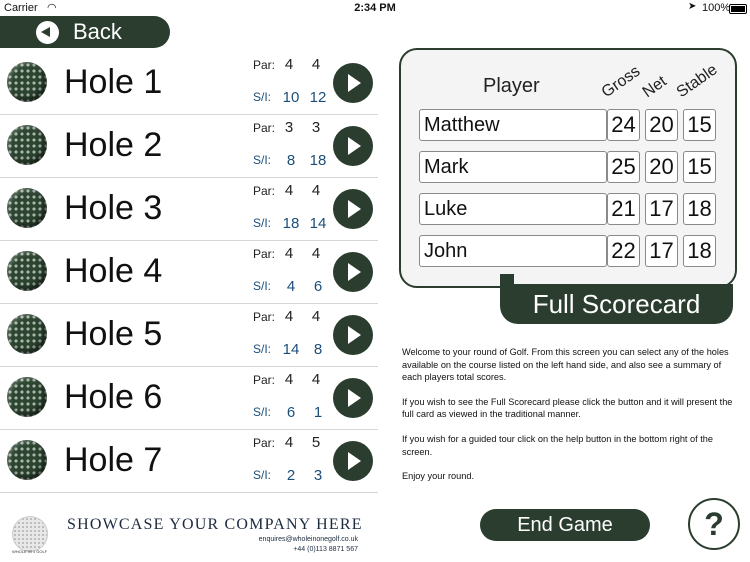  I want to click on gross-score: 22, so click(623, 251).